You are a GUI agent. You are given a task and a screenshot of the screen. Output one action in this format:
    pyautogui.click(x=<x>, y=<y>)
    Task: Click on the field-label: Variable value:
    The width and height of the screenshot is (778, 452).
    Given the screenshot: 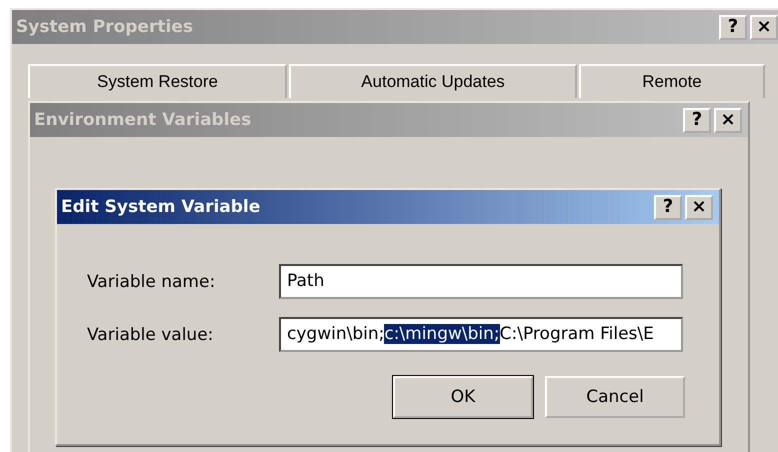 What is the action you would take?
    pyautogui.click(x=150, y=334)
    